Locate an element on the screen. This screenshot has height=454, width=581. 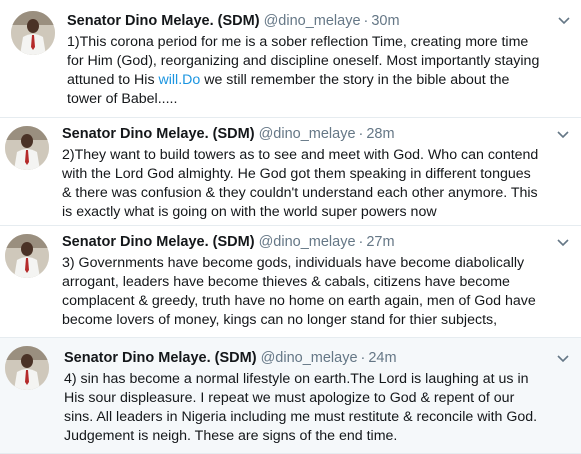
tweet-timestamp: 27m is located at coordinates (380, 242).